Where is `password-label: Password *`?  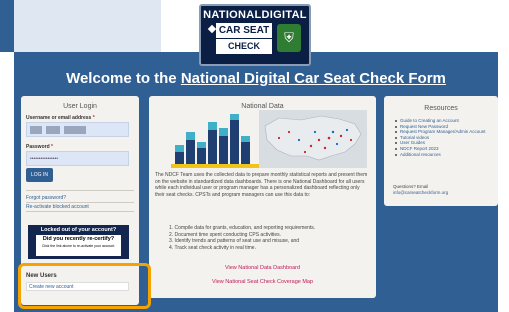
password-label: Password * is located at coordinates (39, 147).